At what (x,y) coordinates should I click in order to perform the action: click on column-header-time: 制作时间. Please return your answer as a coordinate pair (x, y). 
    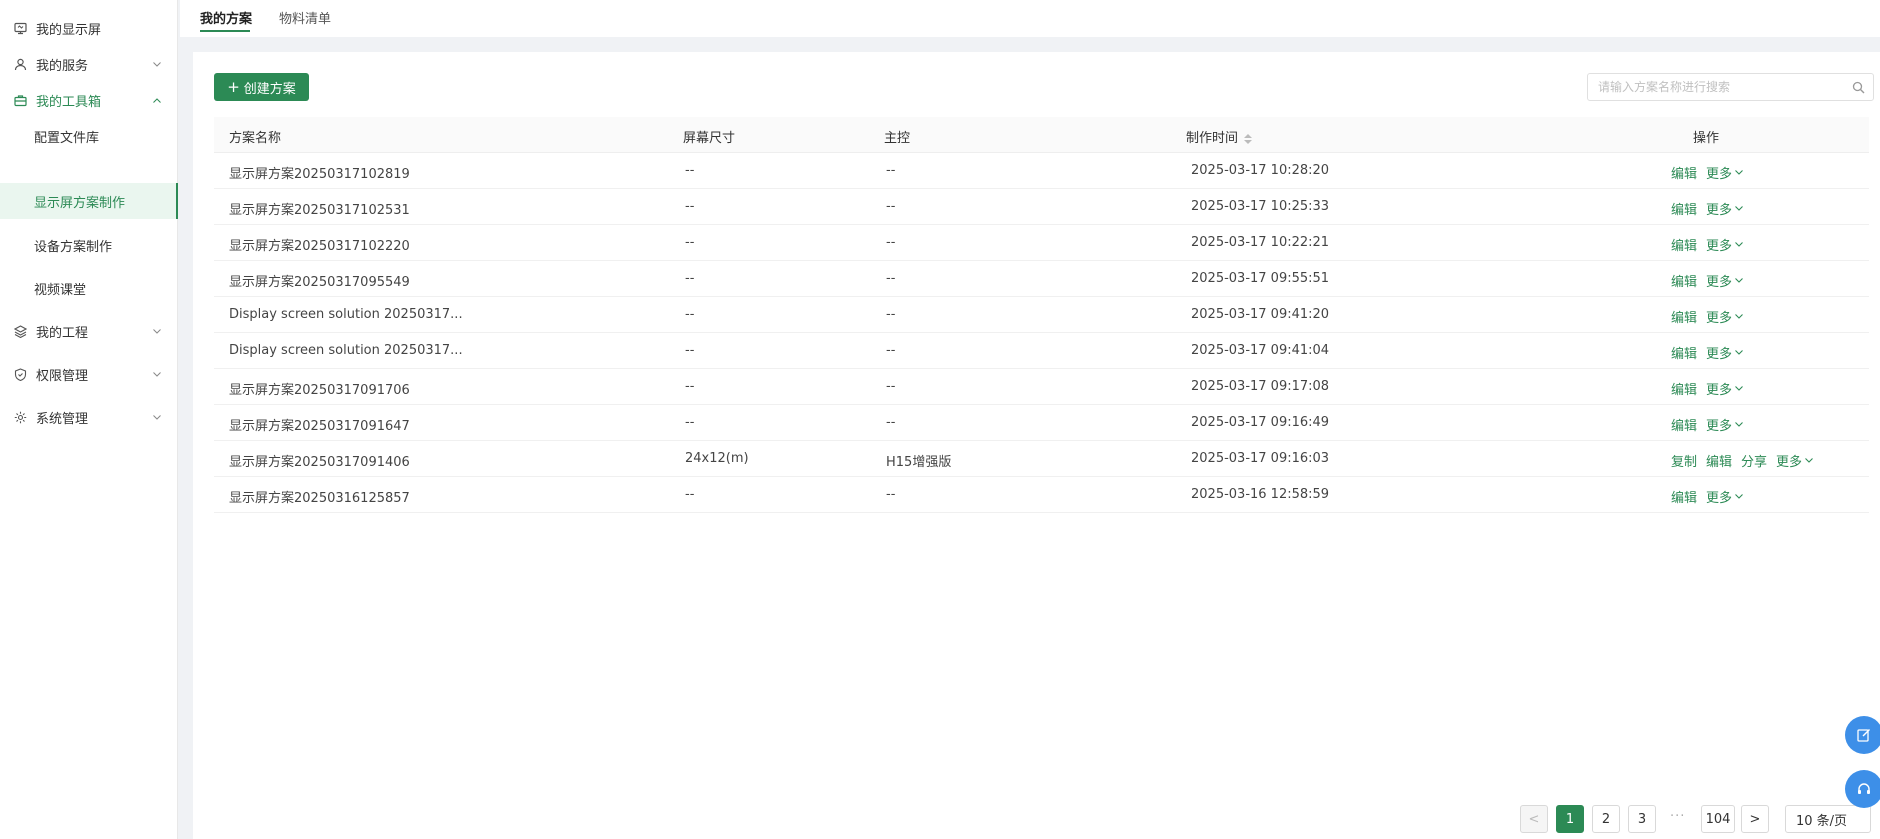
    Looking at the image, I should click on (1219, 136).